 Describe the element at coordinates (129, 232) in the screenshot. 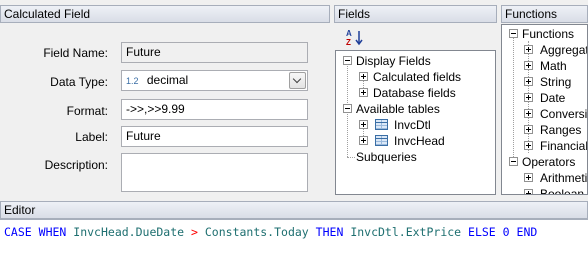

I see `identifier-token: InvcHead.DueDate` at that location.